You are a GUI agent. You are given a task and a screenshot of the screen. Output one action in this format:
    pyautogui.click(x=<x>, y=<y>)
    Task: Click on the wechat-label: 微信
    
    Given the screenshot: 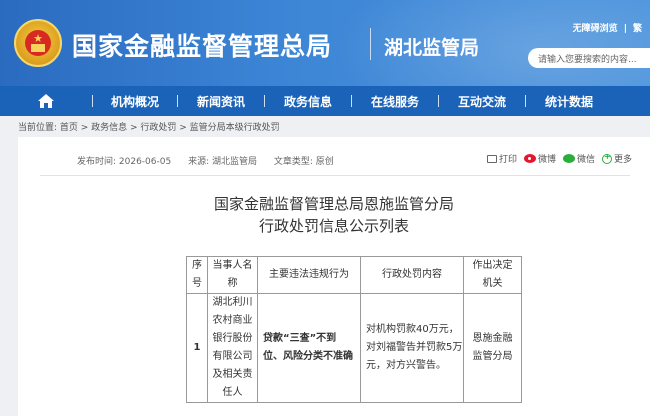 What is the action you would take?
    pyautogui.click(x=585, y=160)
    